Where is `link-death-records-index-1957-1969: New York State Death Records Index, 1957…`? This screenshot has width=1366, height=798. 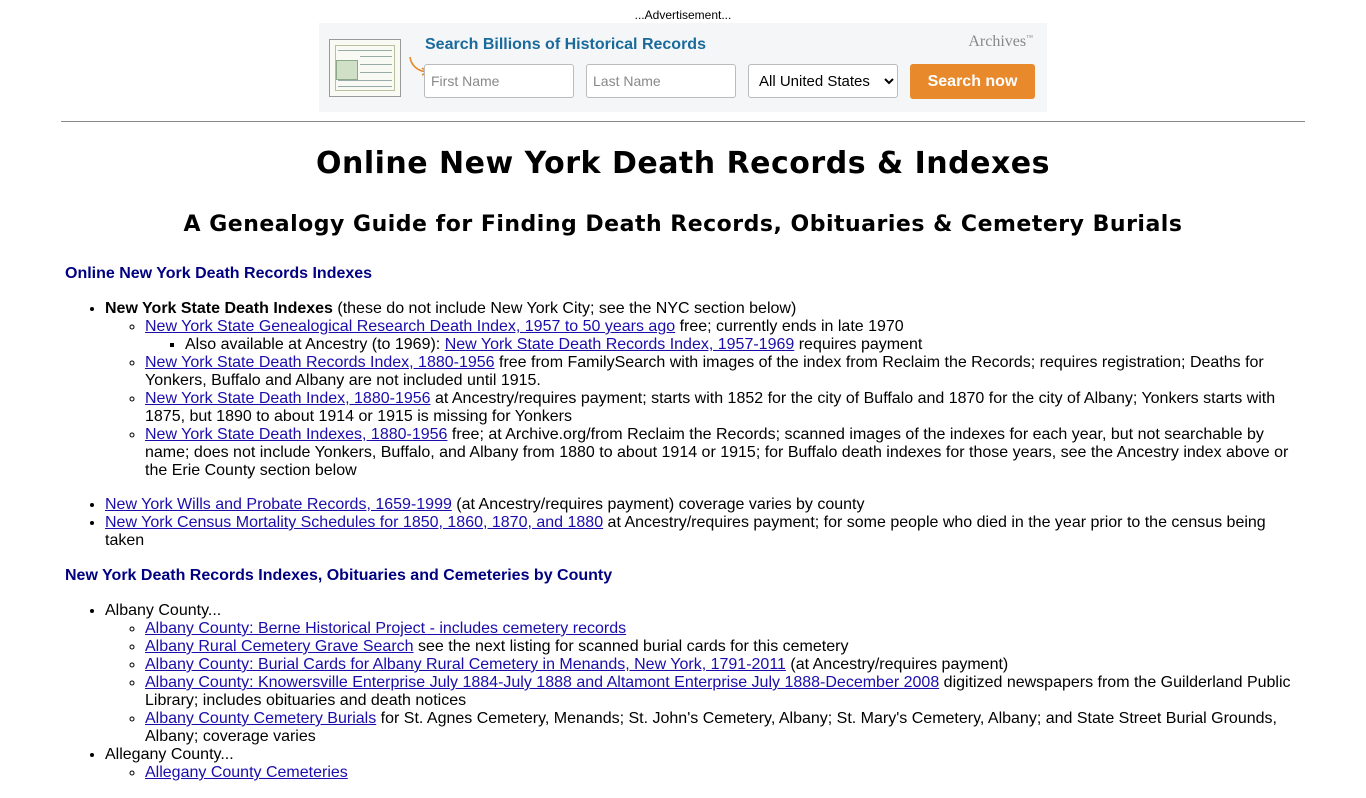
link-death-records-index-1957-1969: New York State Death Records Index, 1957… is located at coordinates (620, 344).